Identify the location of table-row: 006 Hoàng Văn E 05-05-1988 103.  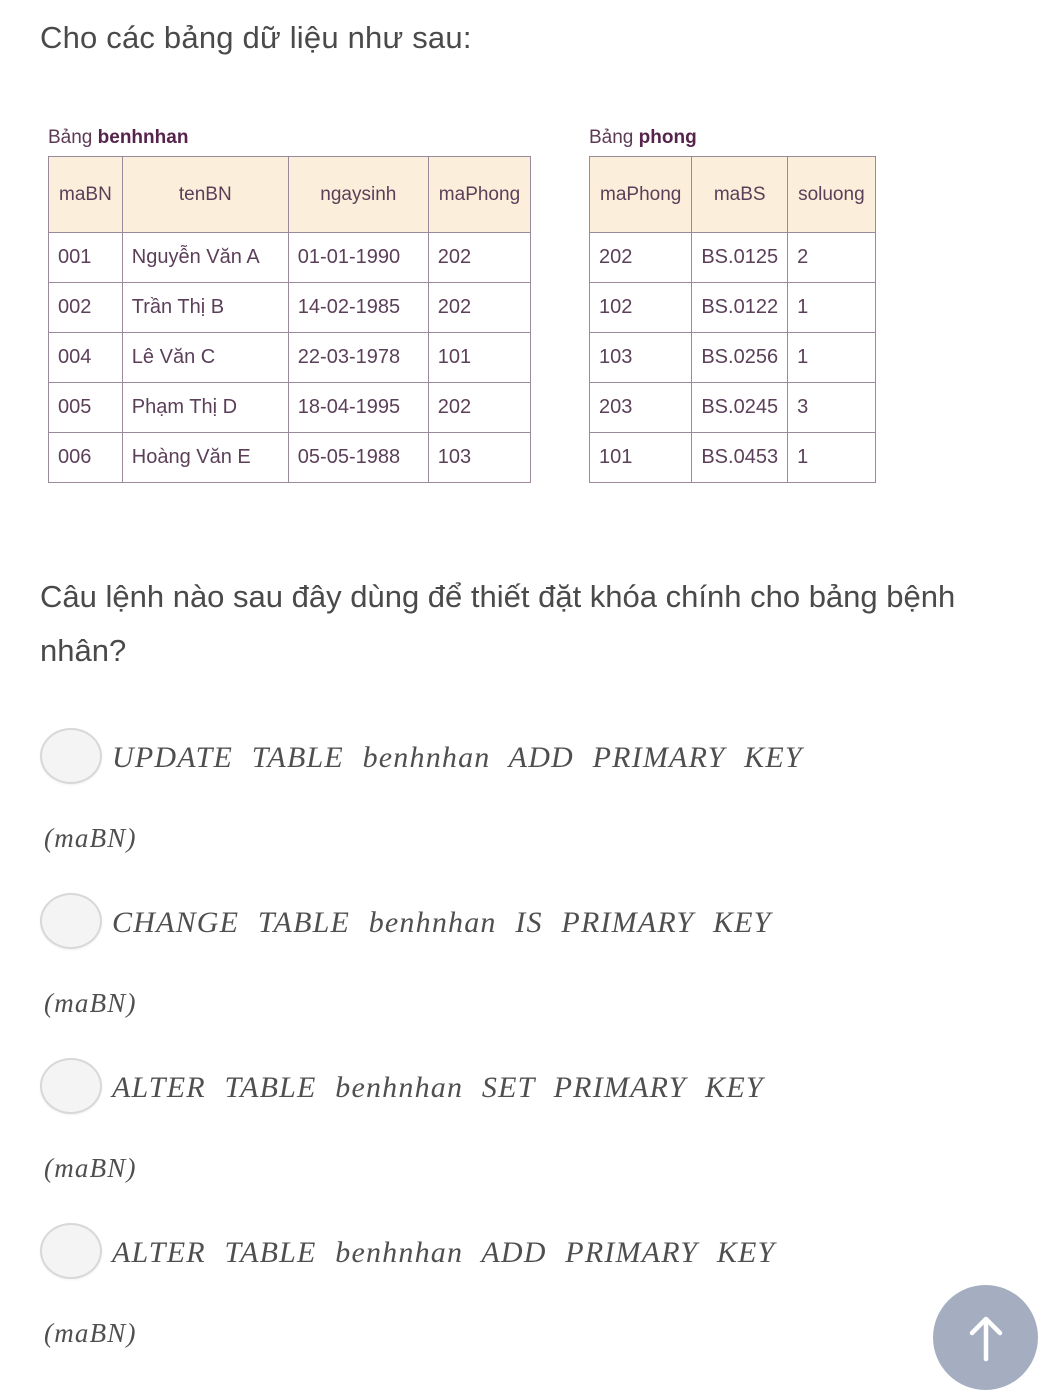
(290, 457).